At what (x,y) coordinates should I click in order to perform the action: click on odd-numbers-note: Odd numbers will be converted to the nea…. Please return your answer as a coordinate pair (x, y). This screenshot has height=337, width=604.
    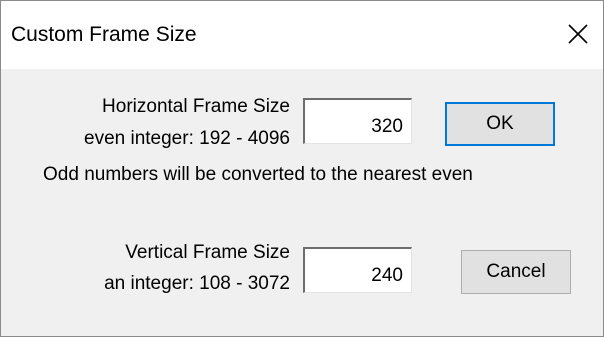
    Looking at the image, I should click on (258, 174).